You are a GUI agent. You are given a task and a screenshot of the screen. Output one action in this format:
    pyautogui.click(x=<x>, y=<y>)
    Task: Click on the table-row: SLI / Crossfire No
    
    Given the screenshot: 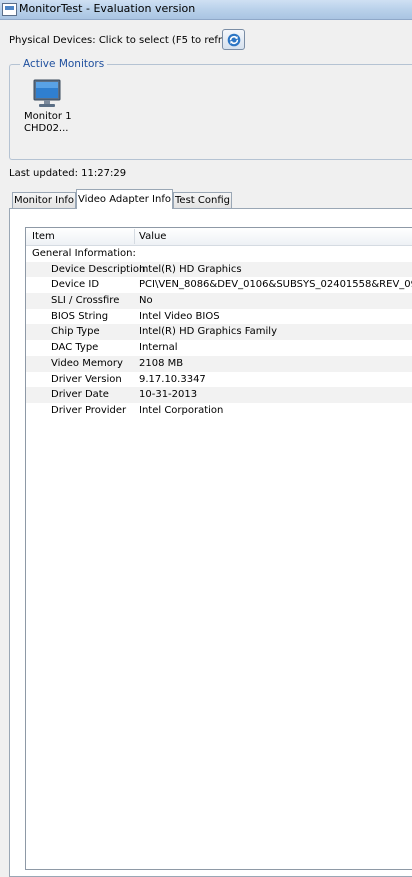 What is the action you would take?
    pyautogui.click(x=219, y=301)
    